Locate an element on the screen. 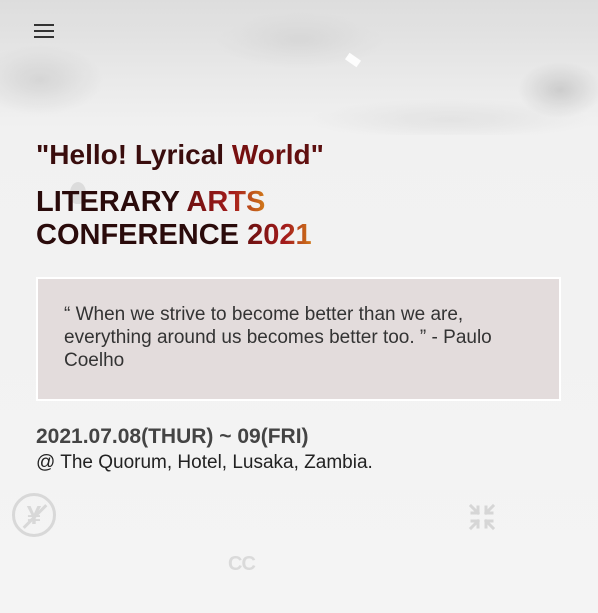  no-yen-icon: ¥ is located at coordinates (34, 515).